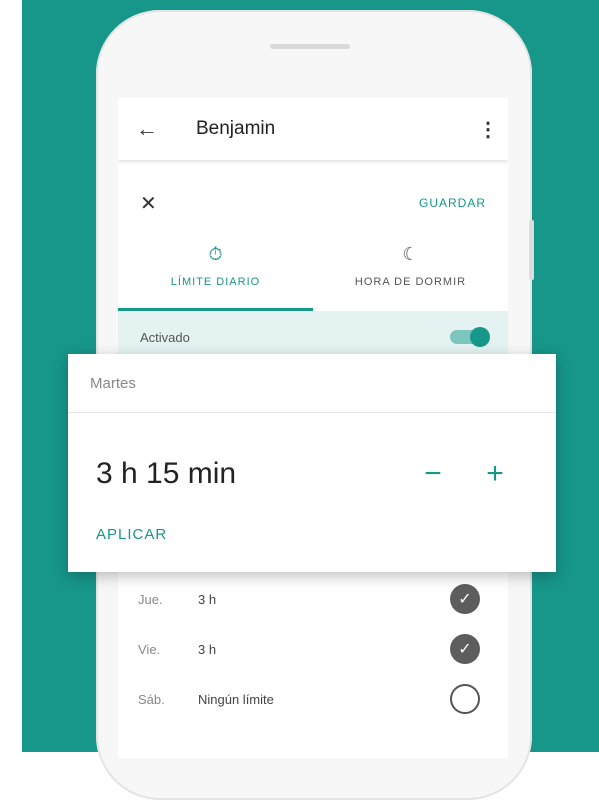 The image size is (599, 800). What do you see at coordinates (433, 474) in the screenshot?
I see `decrease-button: −` at bounding box center [433, 474].